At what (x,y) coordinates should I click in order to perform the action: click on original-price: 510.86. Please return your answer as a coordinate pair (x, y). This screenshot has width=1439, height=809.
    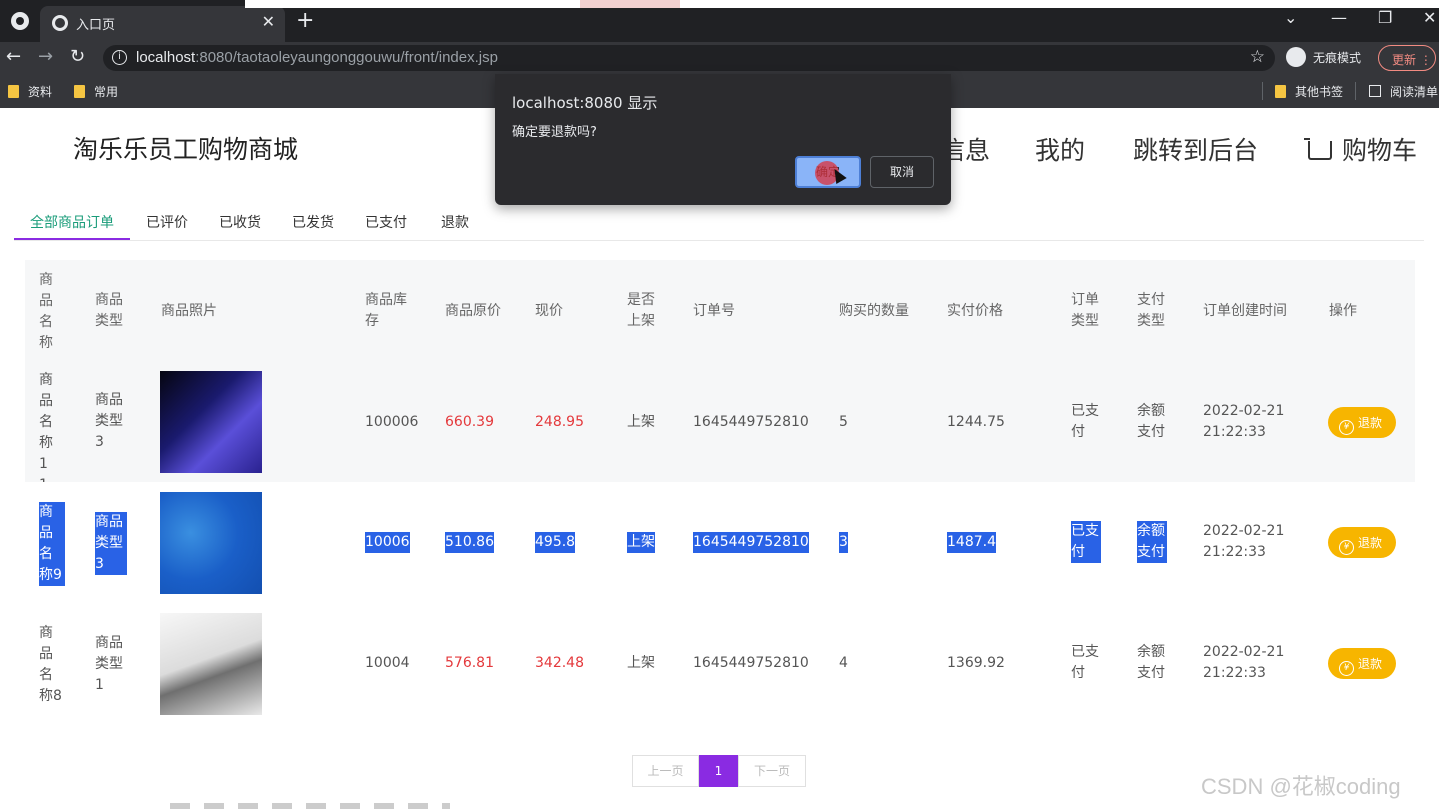
    Looking at the image, I should click on (469, 542).